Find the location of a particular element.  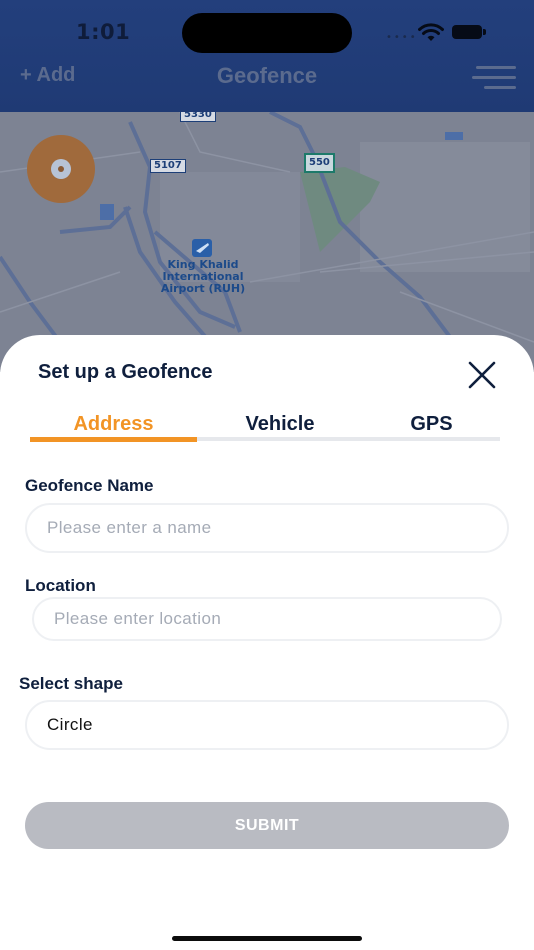

hamburger-menu-icon is located at coordinates (494, 78).